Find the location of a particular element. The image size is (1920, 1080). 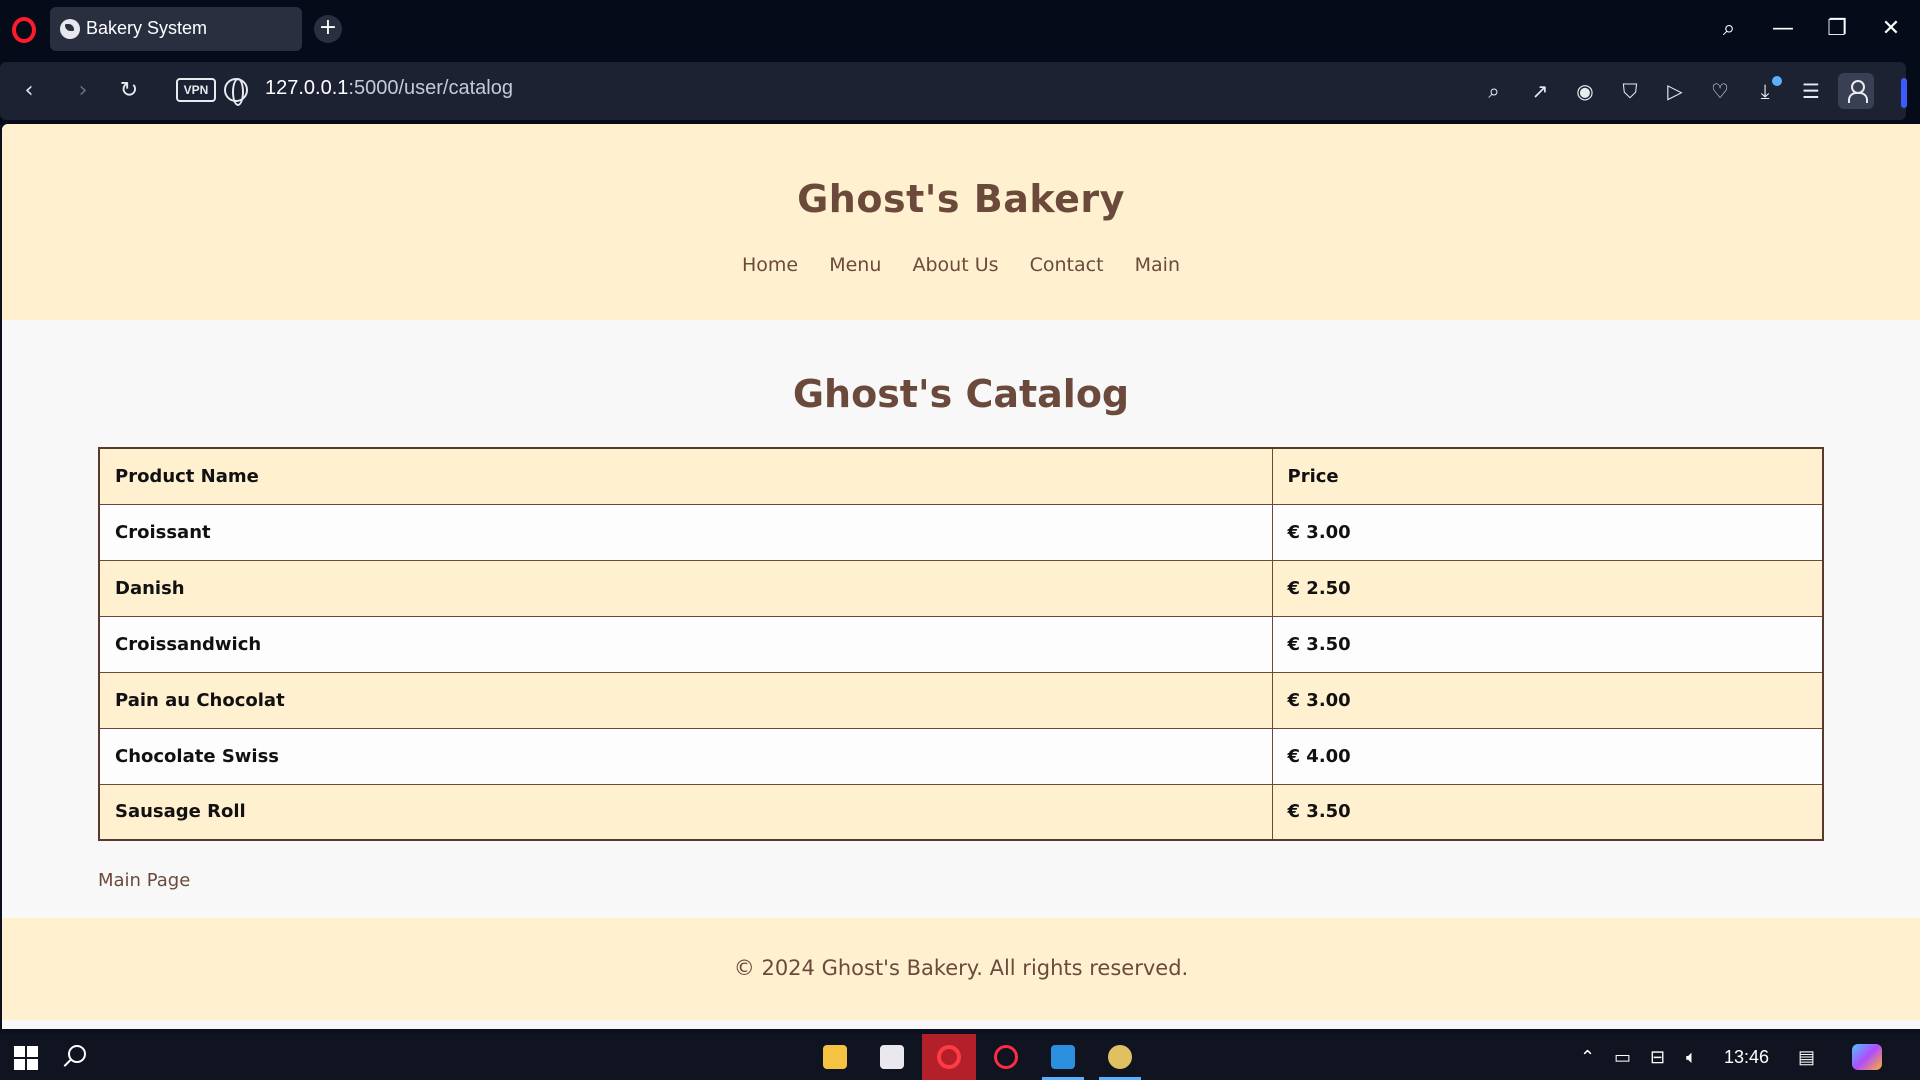

site-nav: Home Menu About Us Contact Main is located at coordinates (961, 265).